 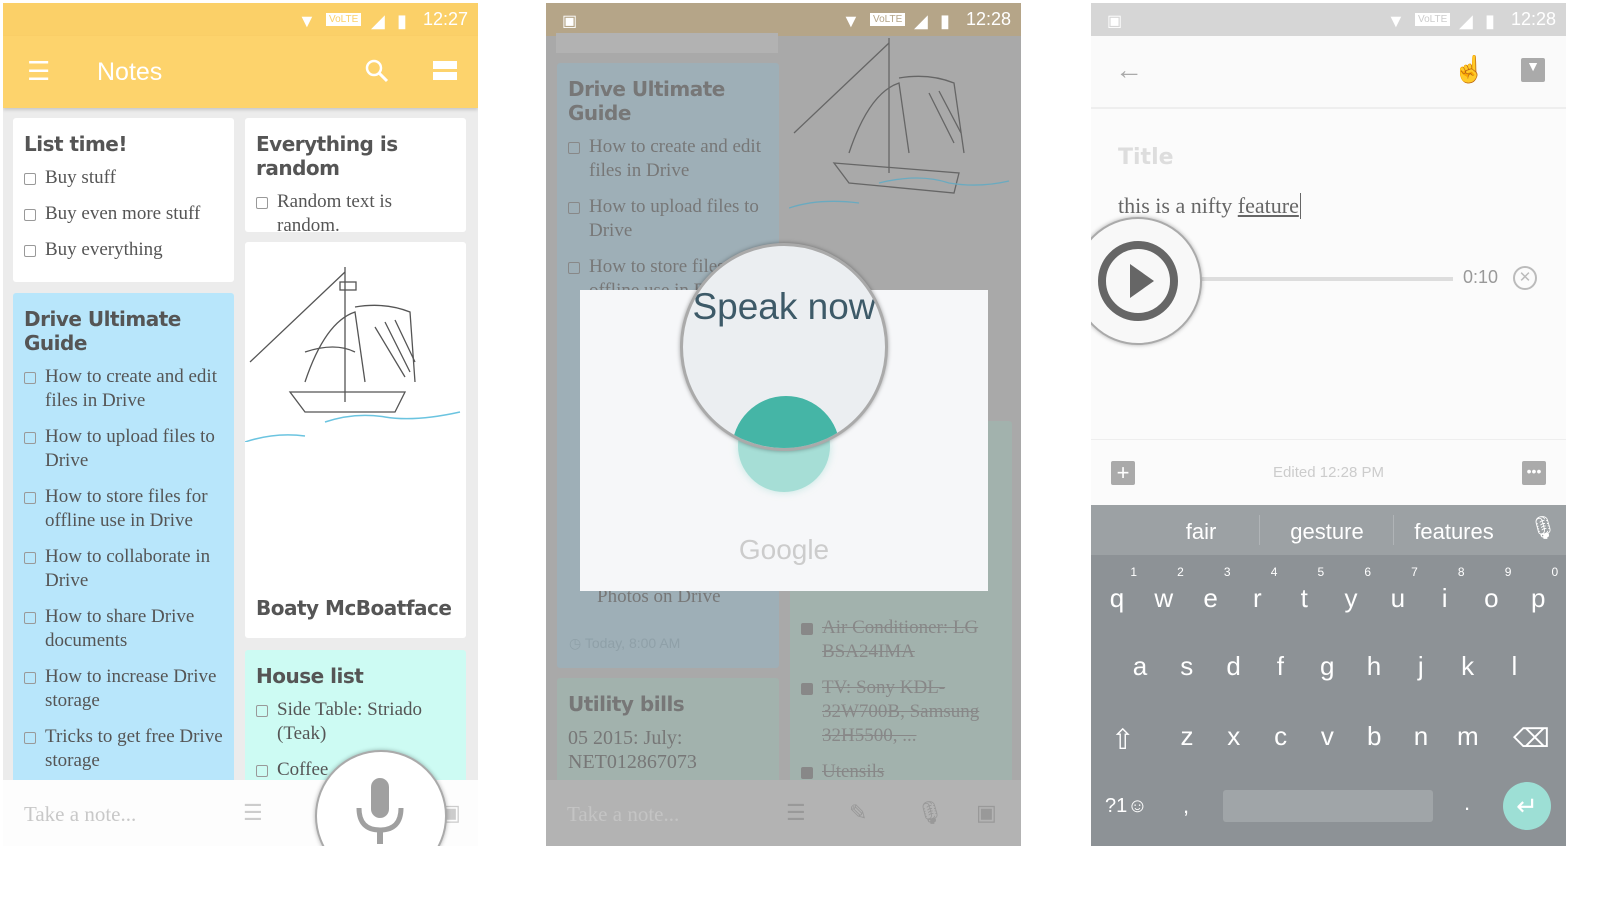 I want to click on more-options-icon: •••, so click(x=1534, y=473).